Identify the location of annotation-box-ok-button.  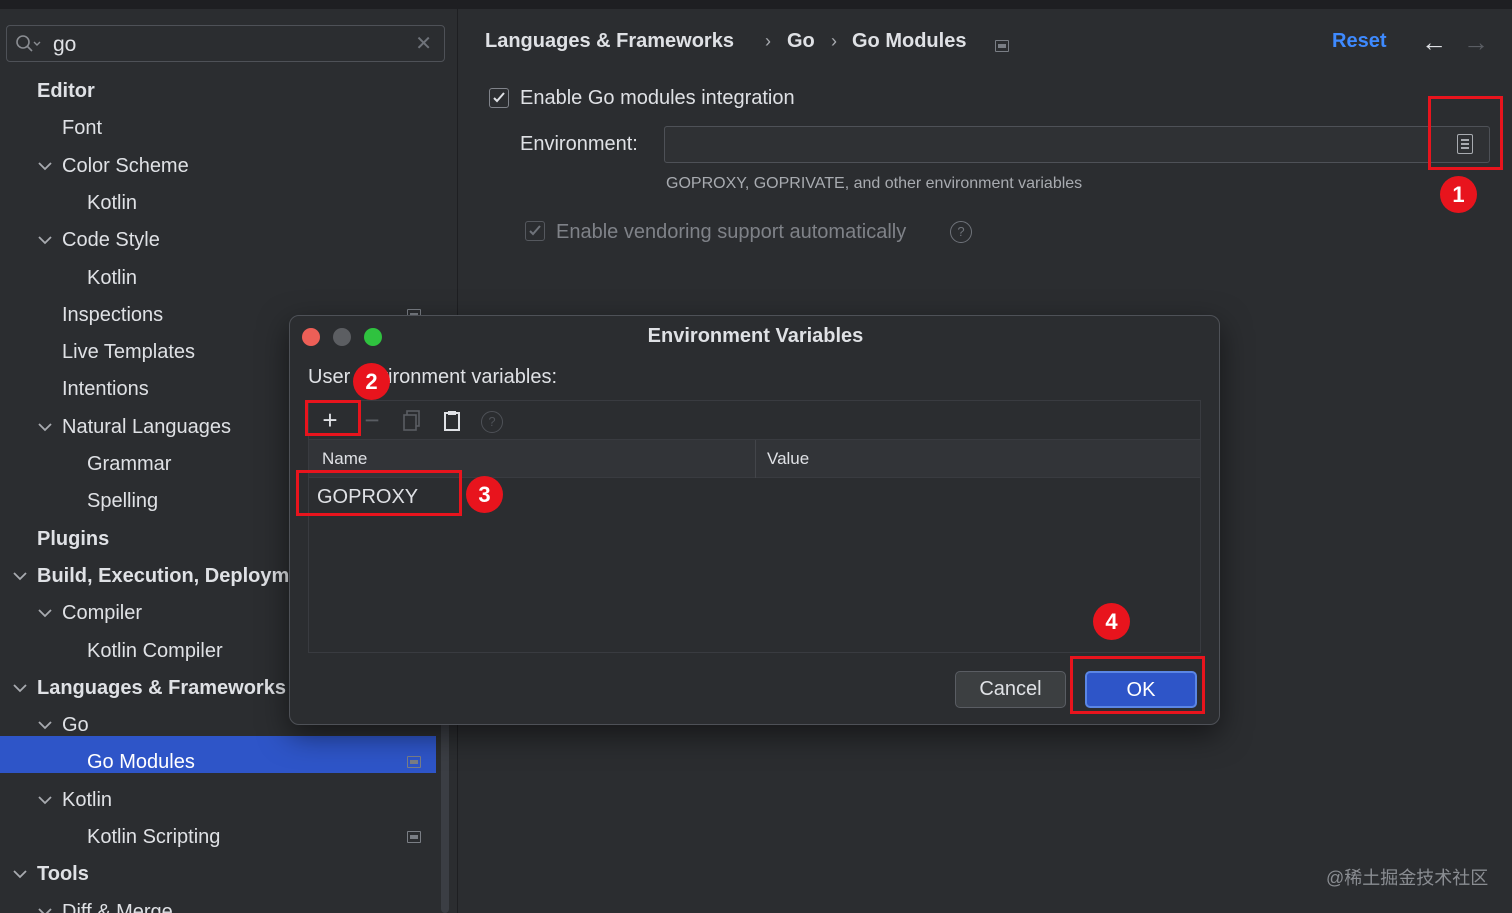
(1137, 685).